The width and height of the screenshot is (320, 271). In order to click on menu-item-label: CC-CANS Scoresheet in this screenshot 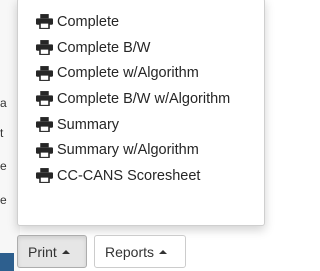, I will do `click(129, 175)`.